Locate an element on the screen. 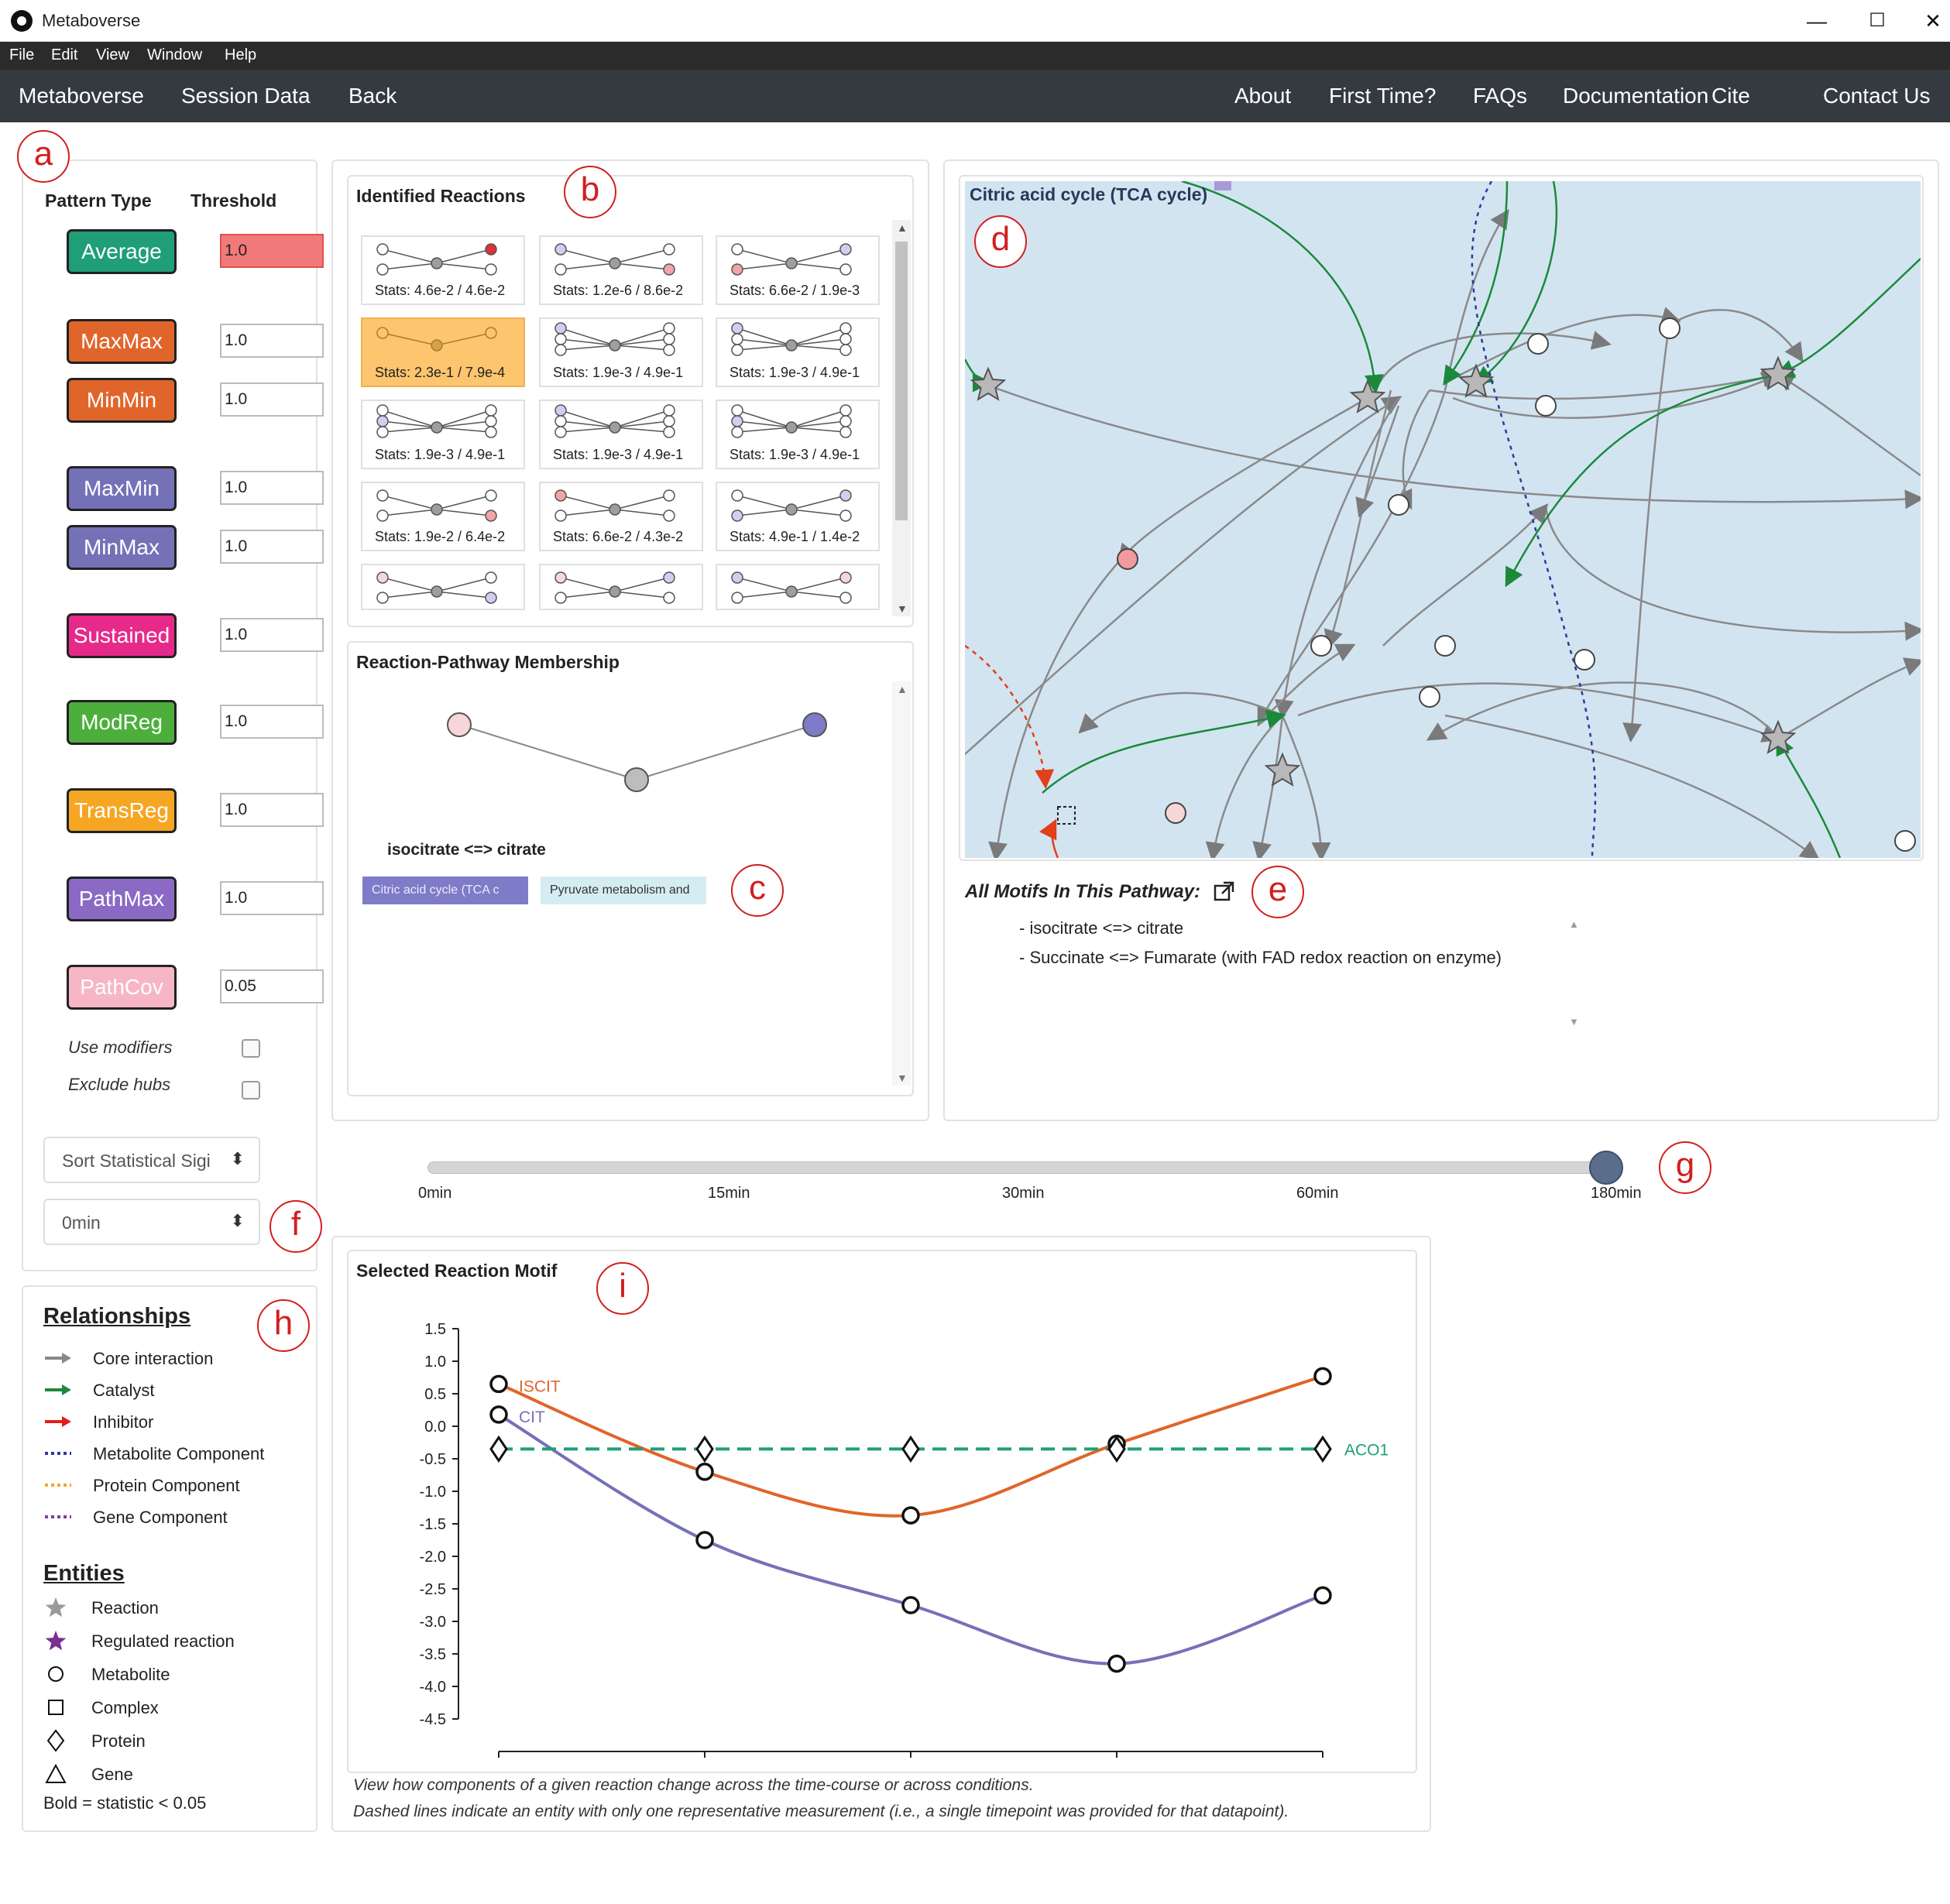 Image resolution: width=1950 pixels, height=1904 pixels. nav-metaboverse: Metaboverse is located at coordinates (81, 96).